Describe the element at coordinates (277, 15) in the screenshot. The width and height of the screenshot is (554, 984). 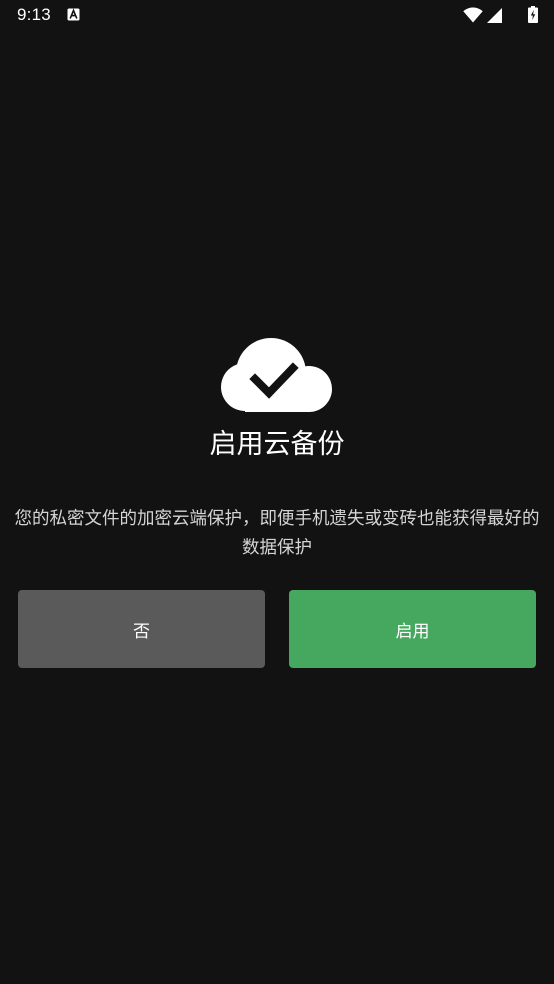
I see `status-bar: 9:13` at that location.